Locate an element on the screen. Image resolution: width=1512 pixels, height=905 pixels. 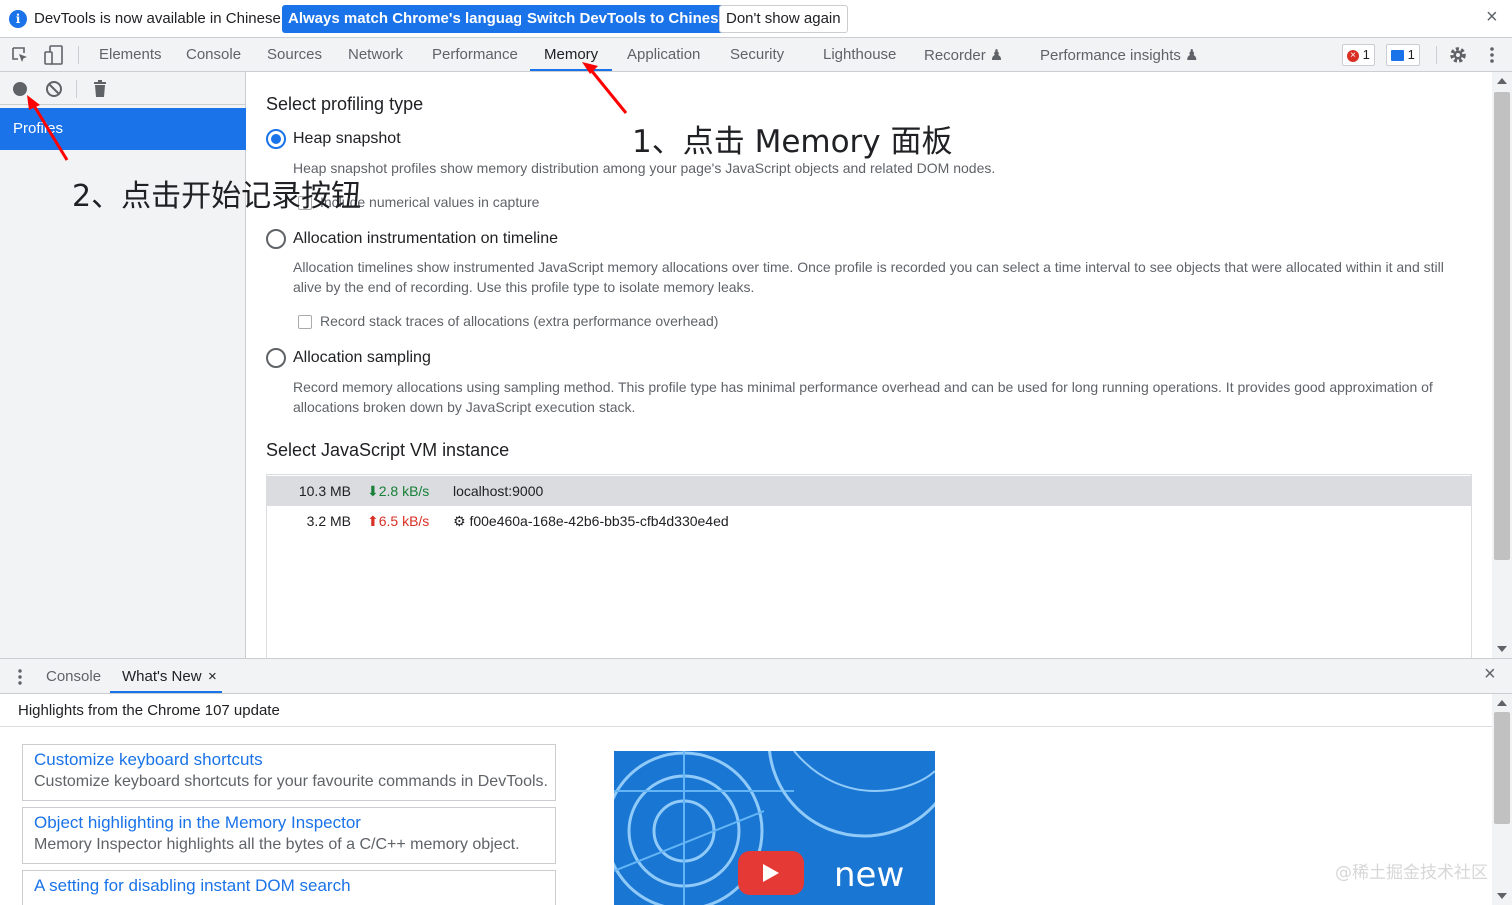
profiles-sidebar: Profiles is located at coordinates (123, 365).